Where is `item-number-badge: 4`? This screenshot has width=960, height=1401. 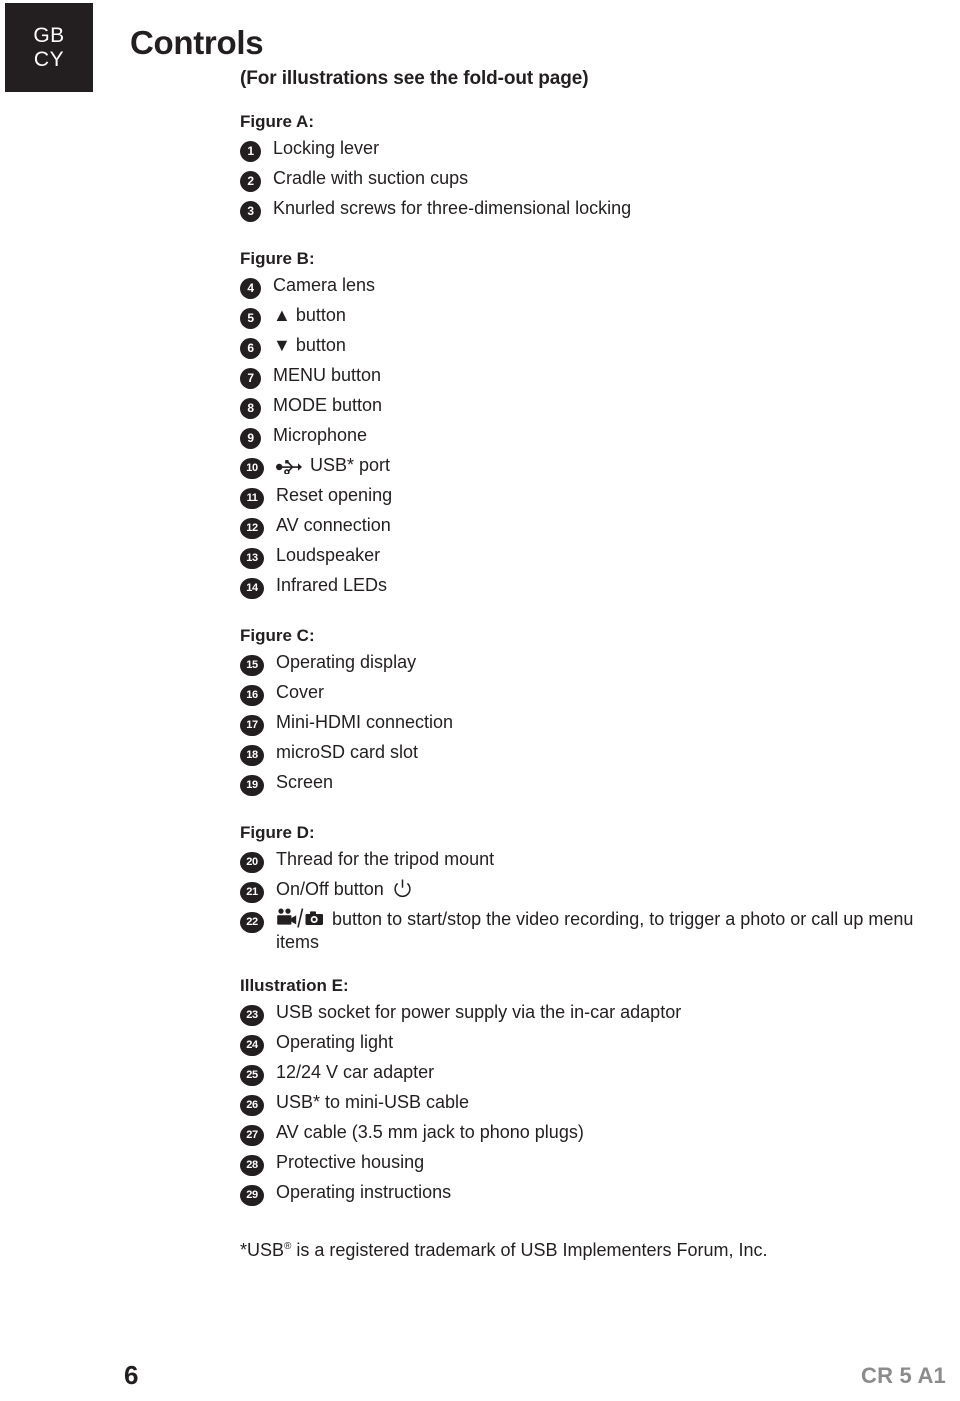 item-number-badge: 4 is located at coordinates (250, 288).